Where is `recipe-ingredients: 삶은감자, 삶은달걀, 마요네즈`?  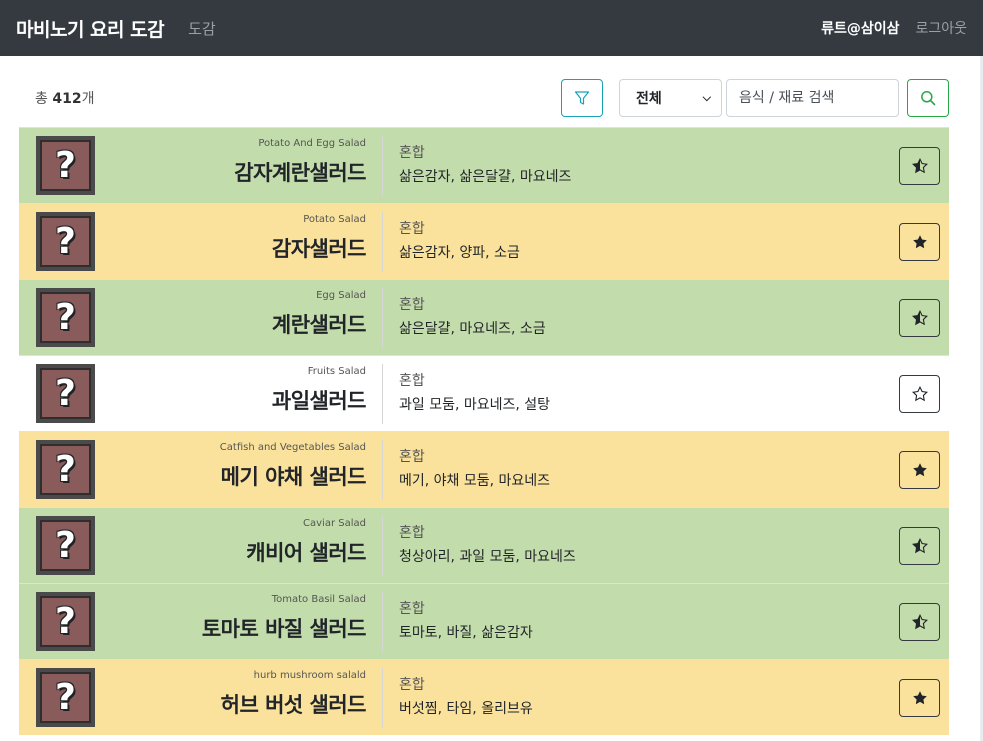
recipe-ingredients: 삶은감자, 삶은달걀, 마요네즈 is located at coordinates (485, 177).